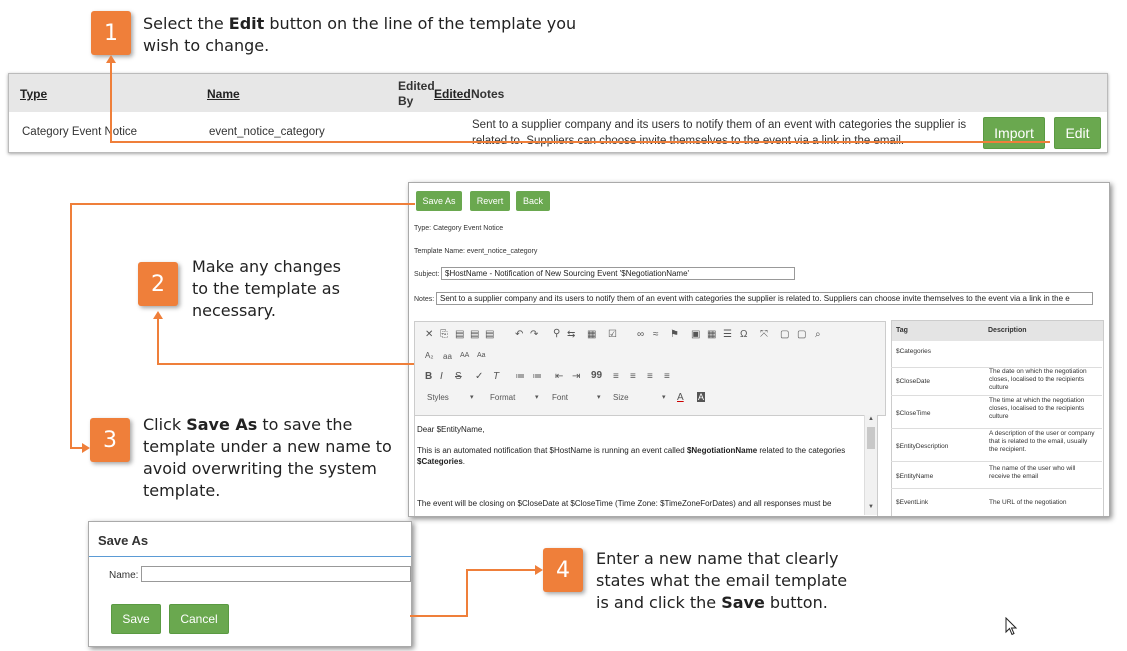 The width and height of the screenshot is (1127, 651). What do you see at coordinates (519, 334) in the screenshot?
I see `undo-icon: ↶` at bounding box center [519, 334].